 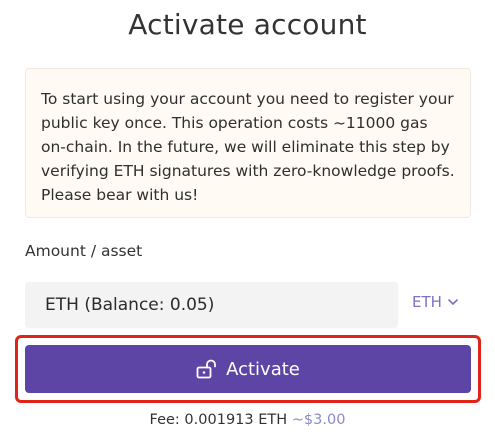 I want to click on asset-select-value: ETH, so click(x=427, y=302).